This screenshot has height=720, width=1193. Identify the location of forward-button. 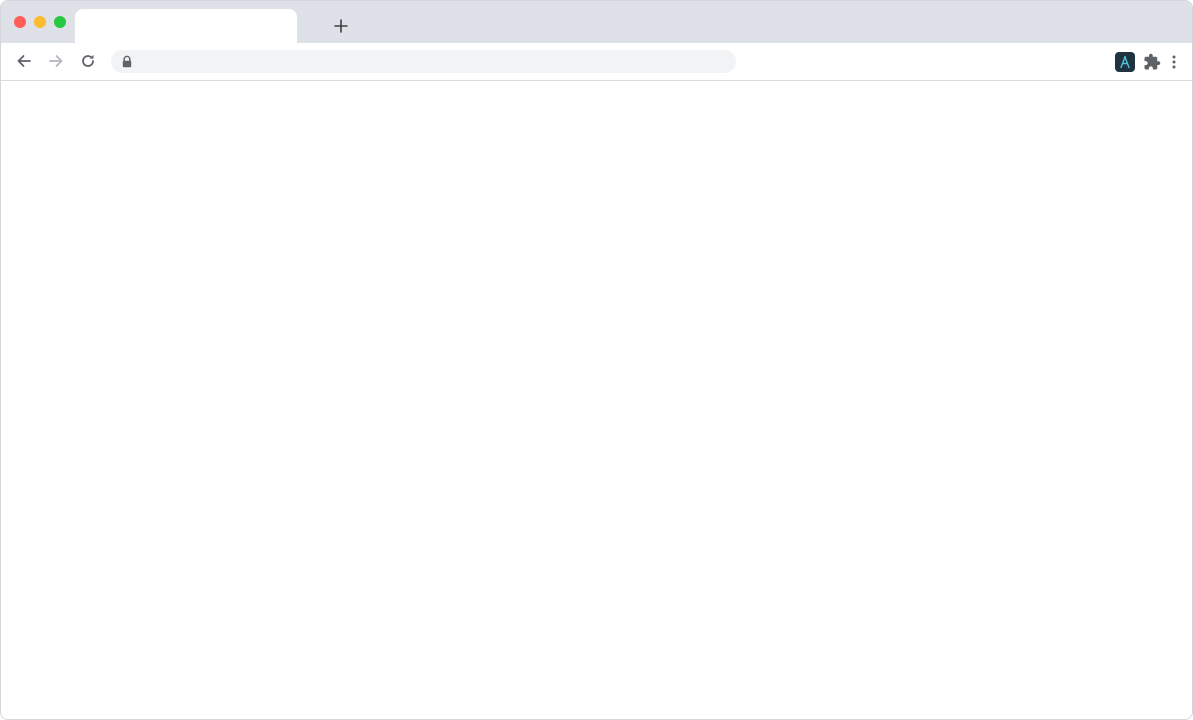
(56, 61).